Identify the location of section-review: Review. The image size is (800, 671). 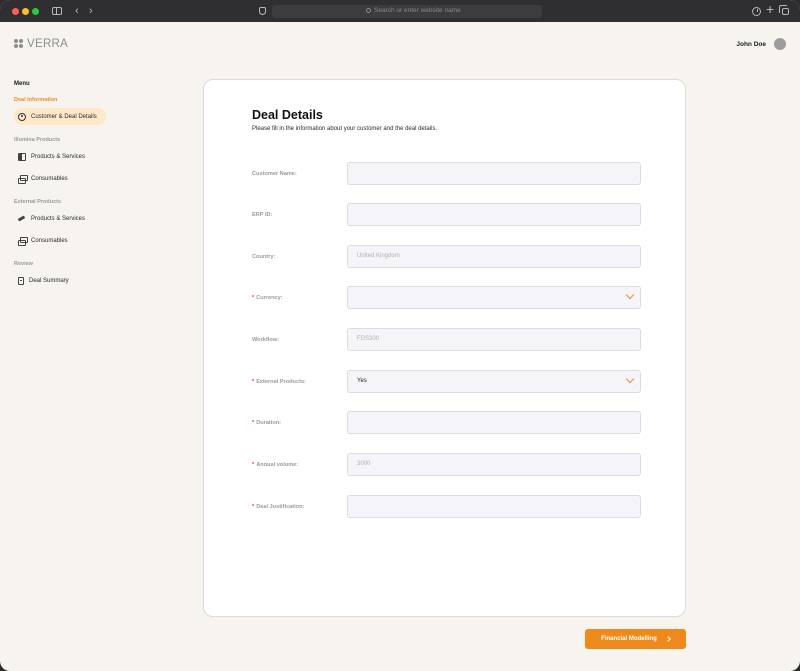
(23, 264).